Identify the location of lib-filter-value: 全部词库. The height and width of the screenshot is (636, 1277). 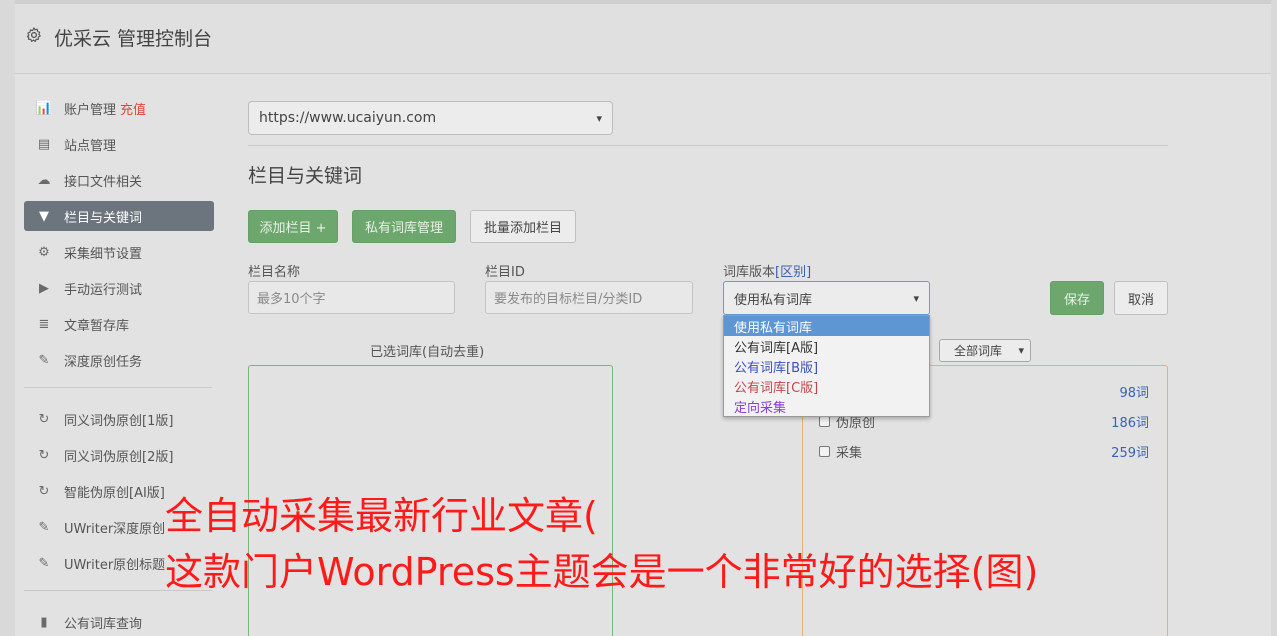
(978, 351).